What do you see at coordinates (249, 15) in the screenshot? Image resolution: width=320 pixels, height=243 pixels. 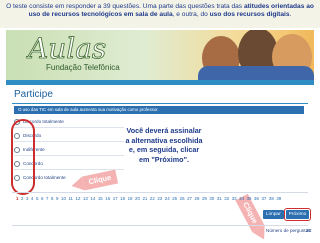 I see `instruction-emphasis: uso dos recursos digitais` at bounding box center [249, 15].